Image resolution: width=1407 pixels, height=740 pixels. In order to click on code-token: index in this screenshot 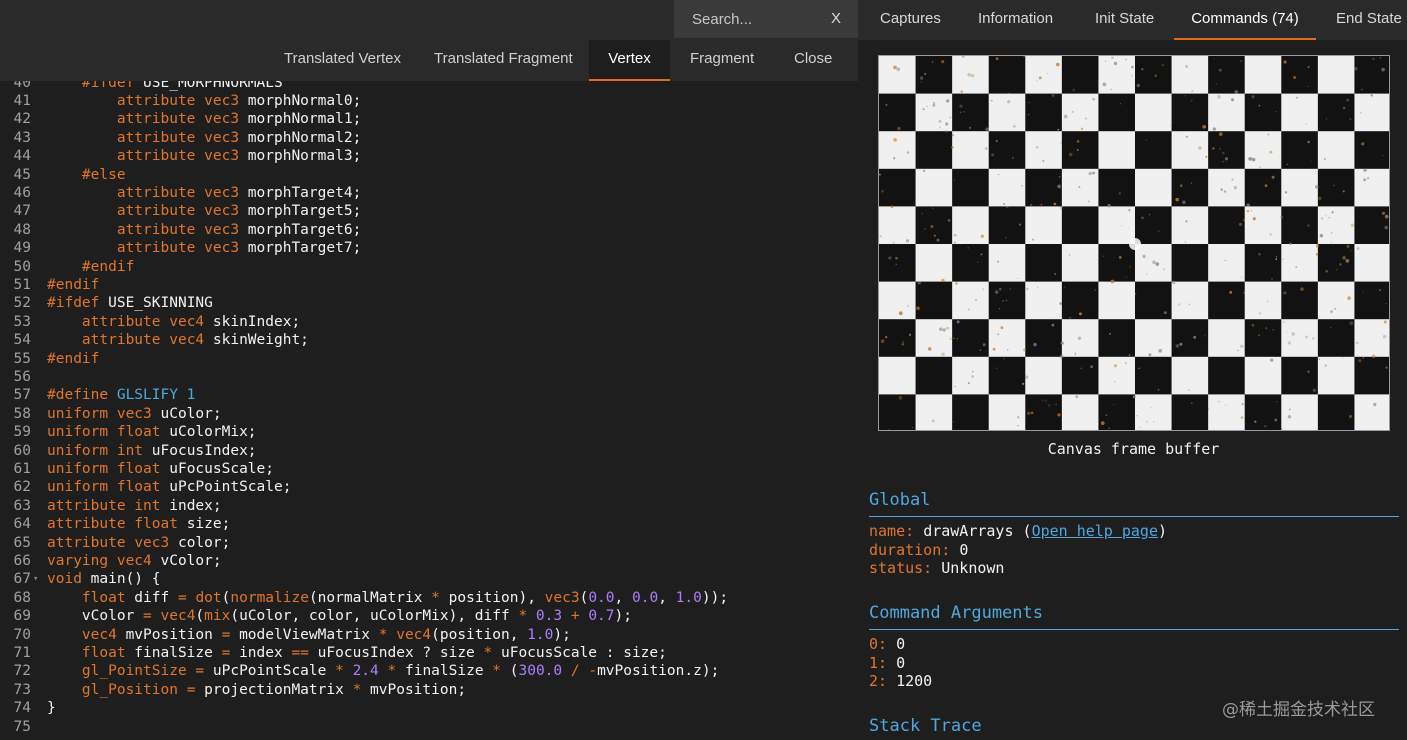, I will do `click(261, 652)`.